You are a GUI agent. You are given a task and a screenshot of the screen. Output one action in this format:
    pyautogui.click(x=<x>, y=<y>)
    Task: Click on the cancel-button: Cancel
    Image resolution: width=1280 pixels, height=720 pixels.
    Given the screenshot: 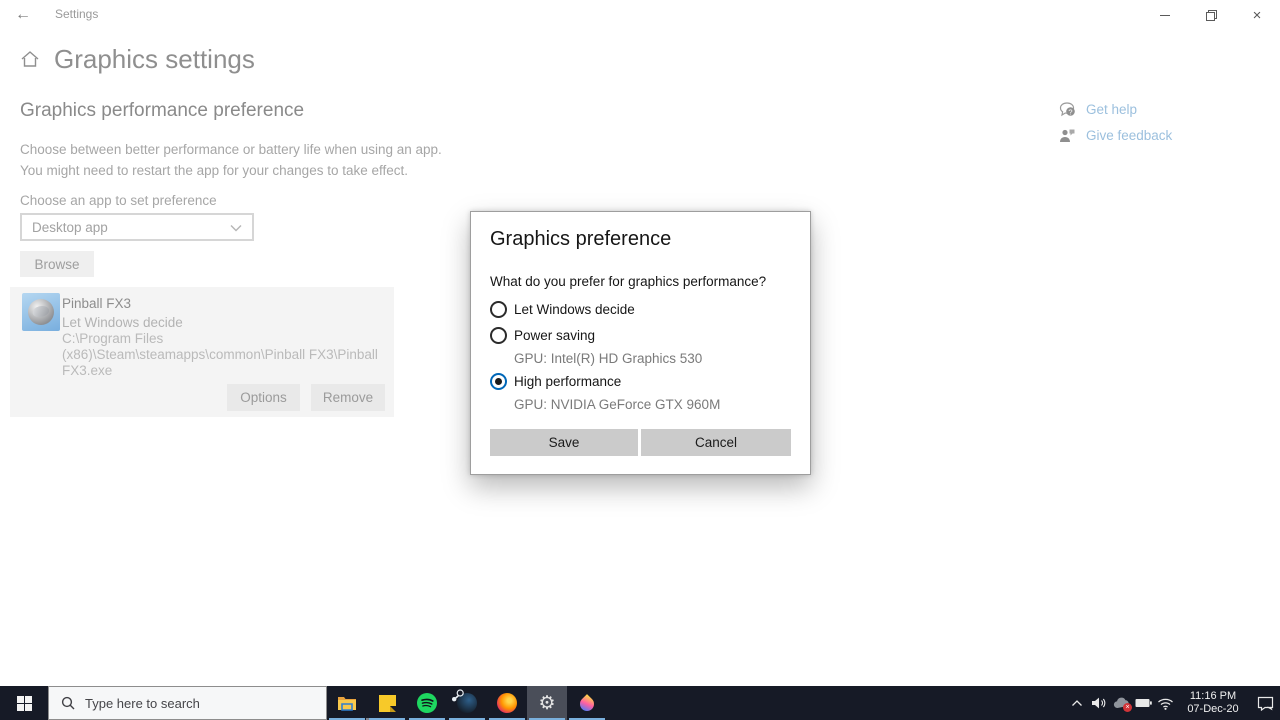 What is the action you would take?
    pyautogui.click(x=716, y=442)
    